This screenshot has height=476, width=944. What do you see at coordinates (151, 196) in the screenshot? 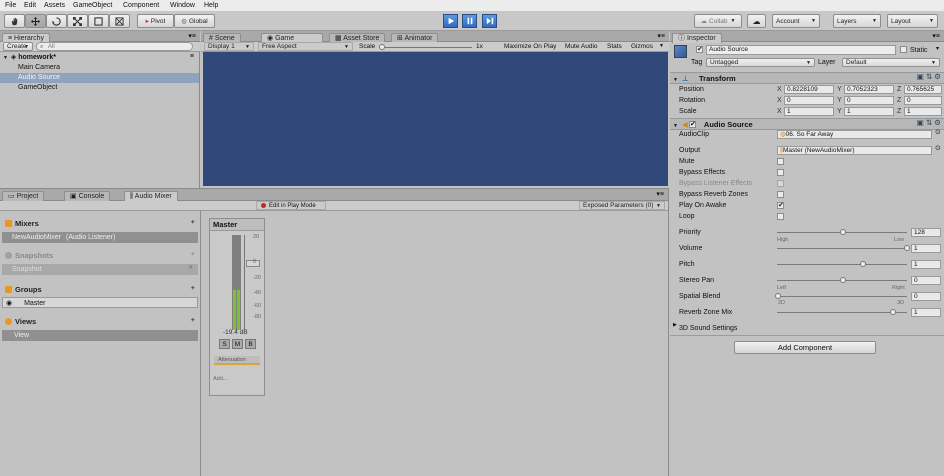
I see `tab-audio-mixer: ⫼ Audio Mixer` at bounding box center [151, 196].